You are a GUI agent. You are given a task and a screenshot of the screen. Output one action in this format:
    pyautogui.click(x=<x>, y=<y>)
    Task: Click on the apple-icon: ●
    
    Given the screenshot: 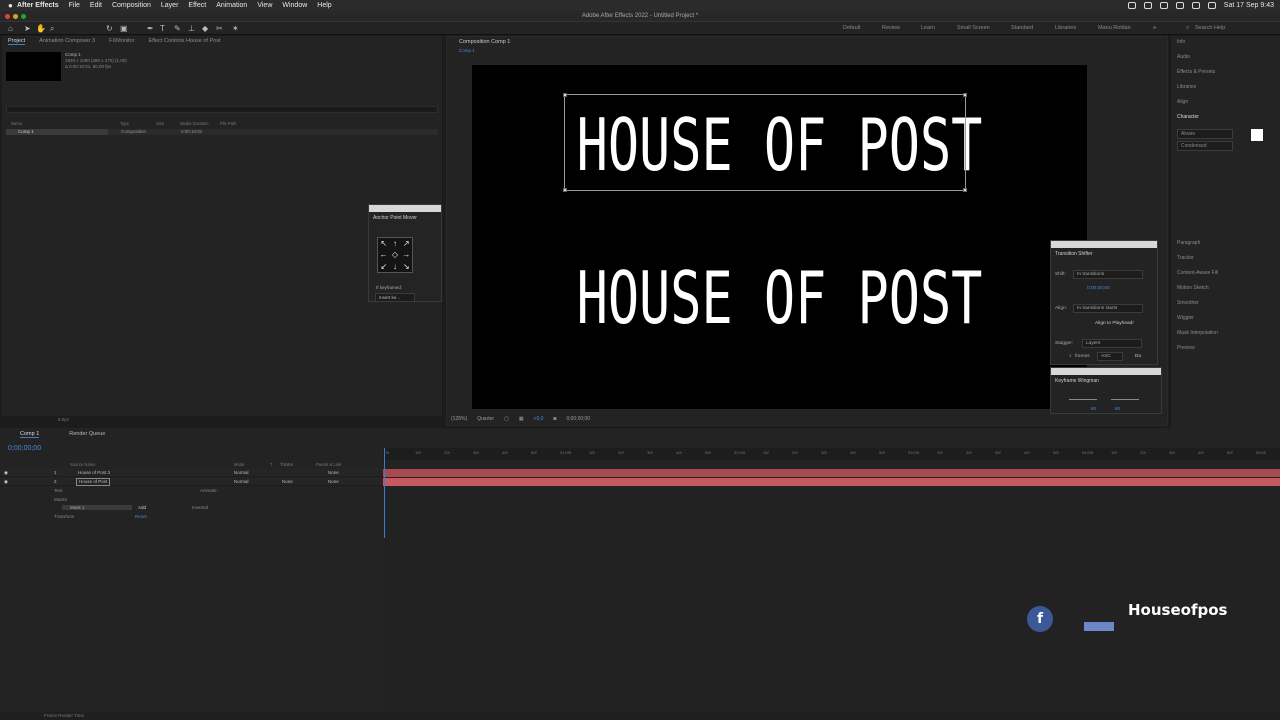 What is the action you would take?
    pyautogui.click(x=12, y=5)
    